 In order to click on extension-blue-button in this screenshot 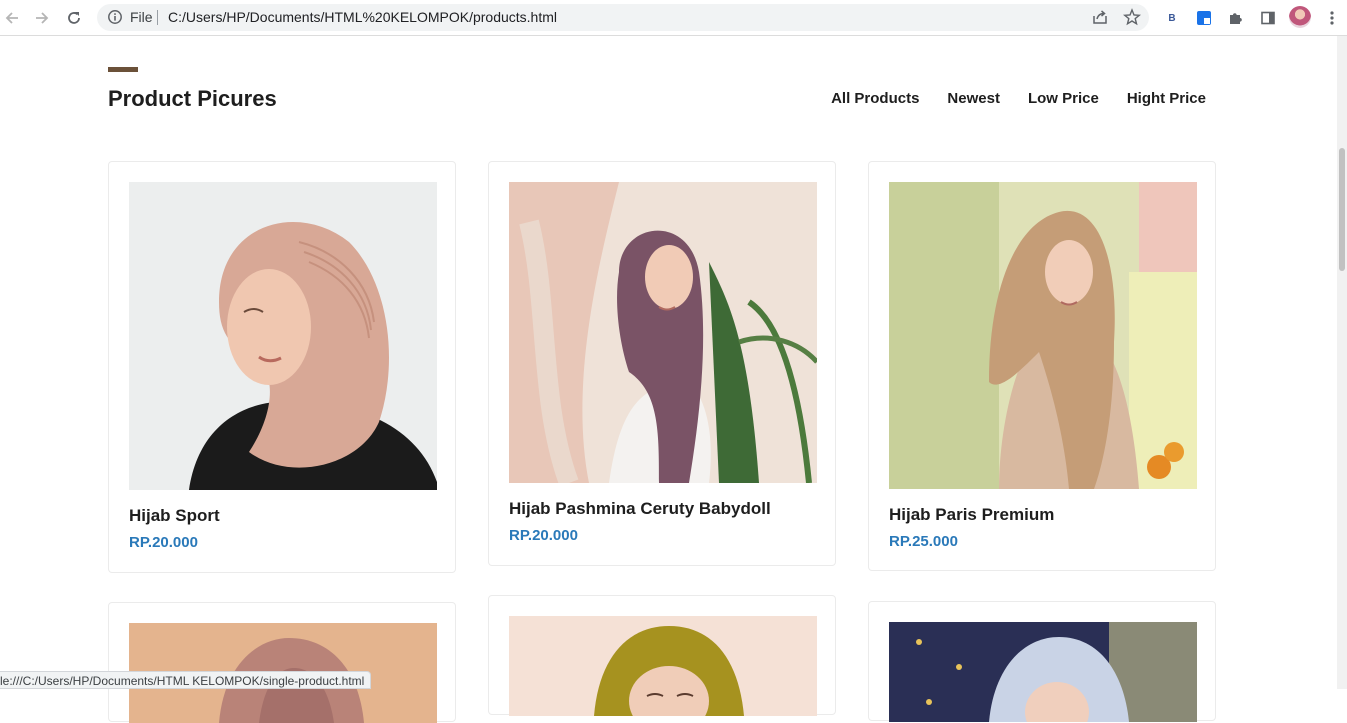, I will do `click(1204, 18)`.